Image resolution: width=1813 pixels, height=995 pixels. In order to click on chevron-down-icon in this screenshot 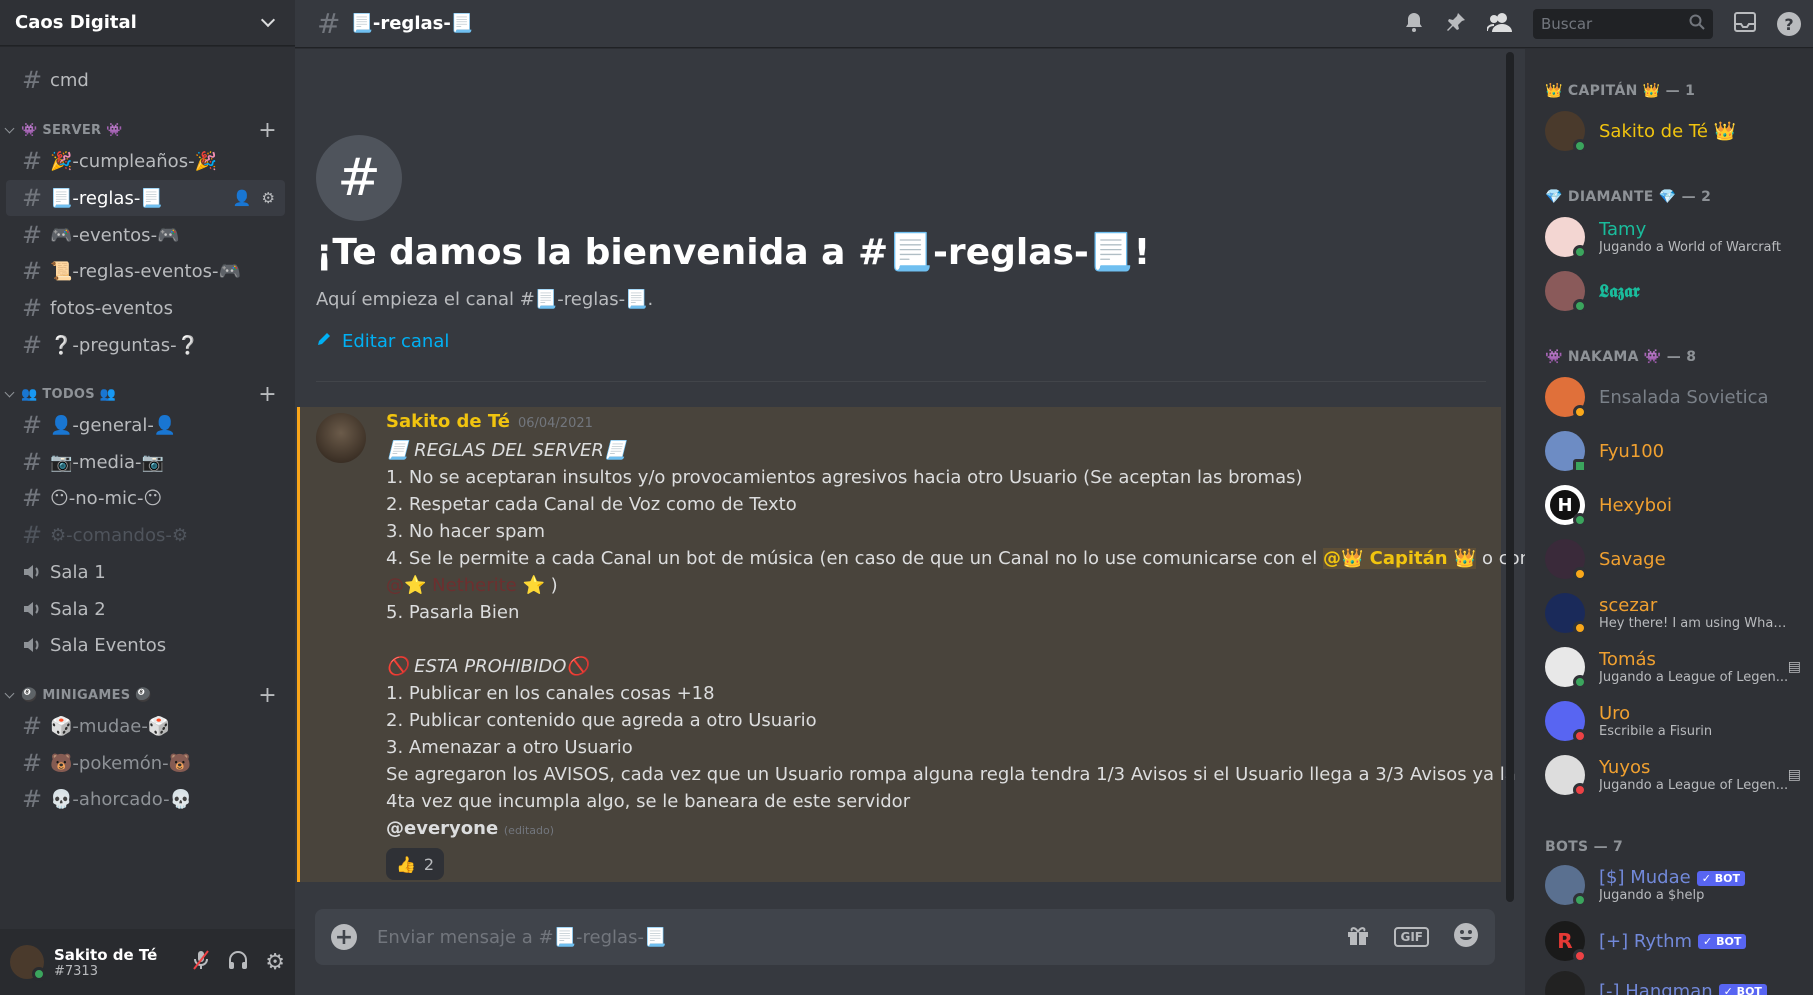, I will do `click(9, 392)`.